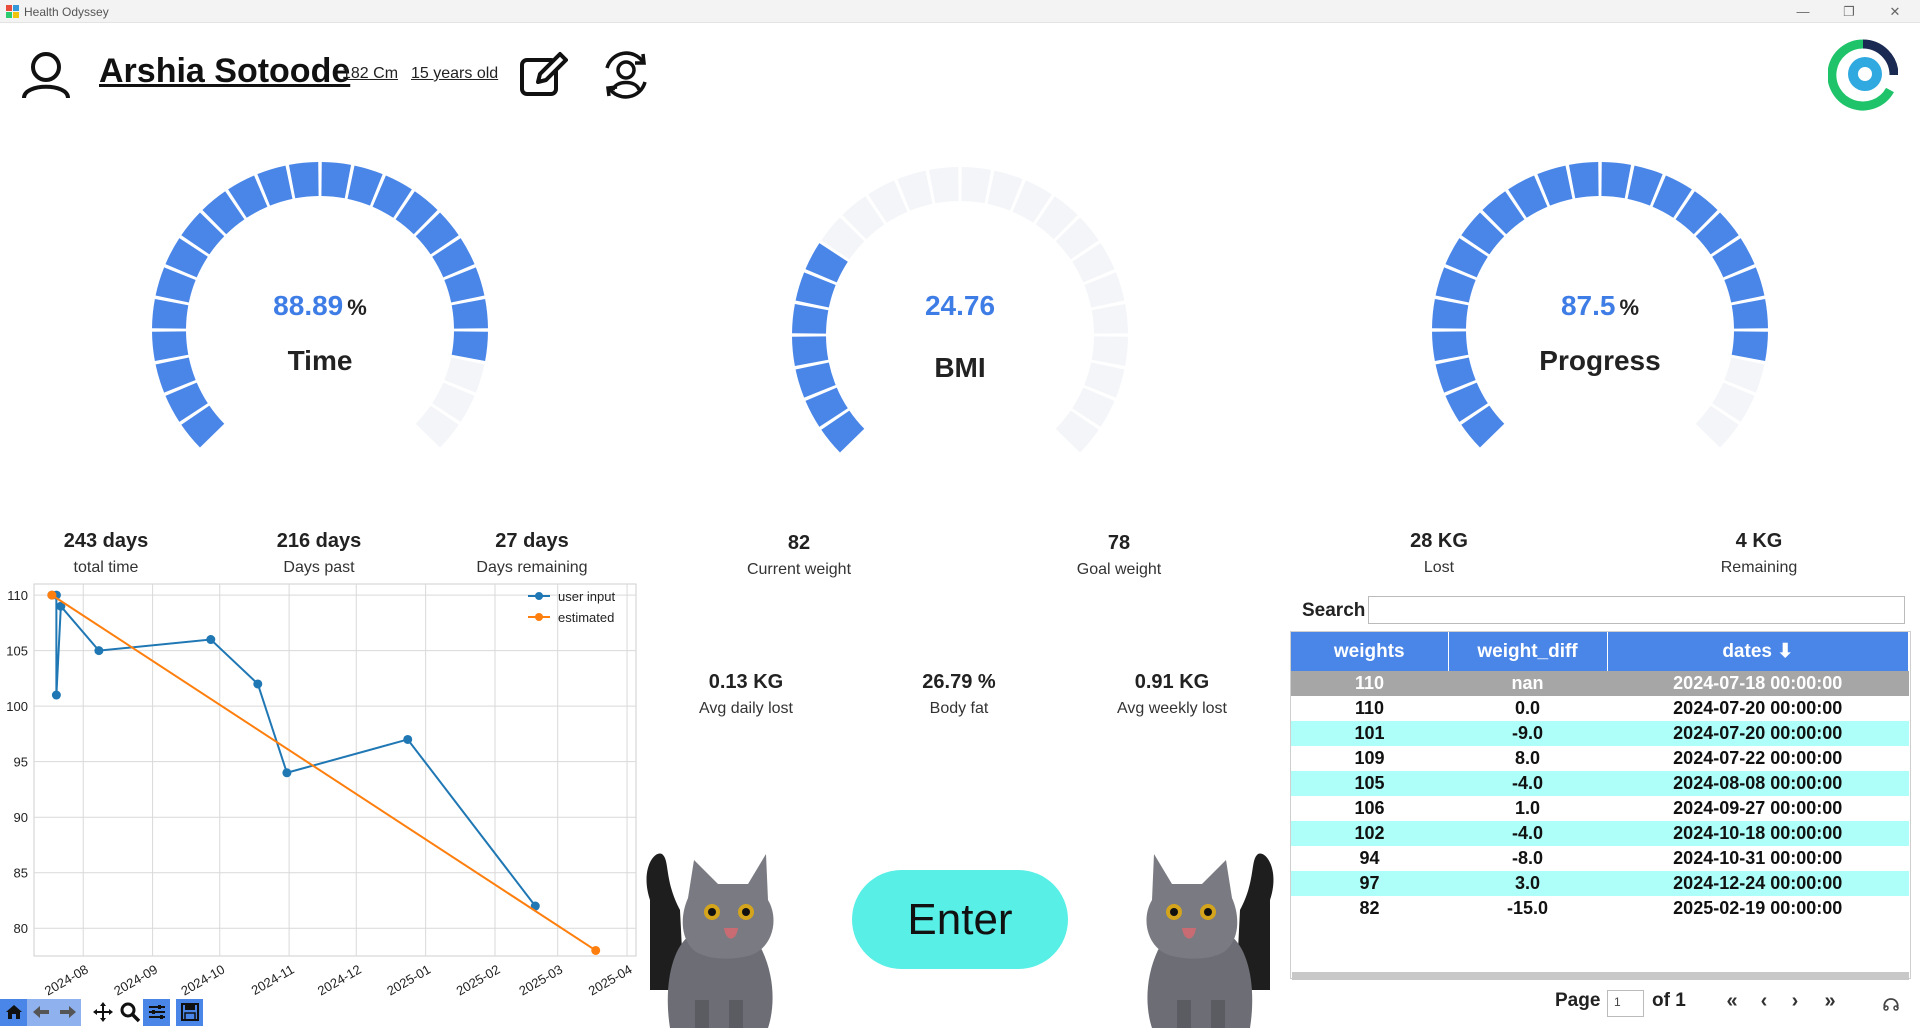 The height and width of the screenshot is (1033, 1920). Describe the element at coordinates (454, 74) in the screenshot. I see `user-age: 15 years old` at that location.